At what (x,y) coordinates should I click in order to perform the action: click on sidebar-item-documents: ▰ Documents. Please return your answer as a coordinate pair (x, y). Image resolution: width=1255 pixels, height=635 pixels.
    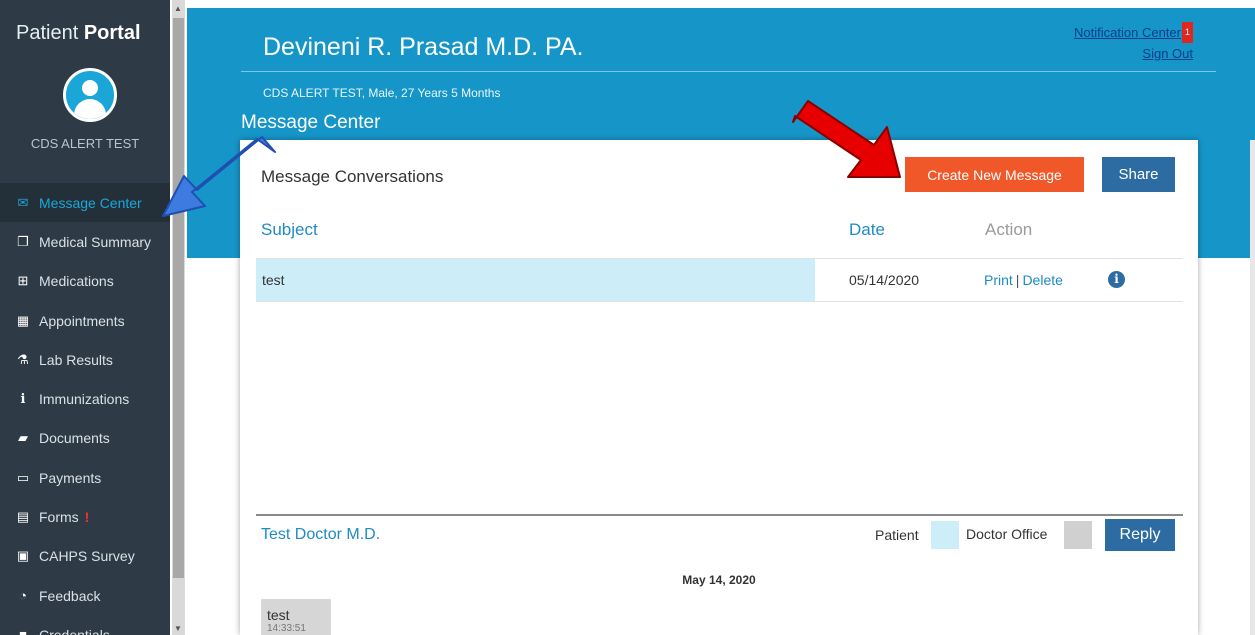
    Looking at the image, I should click on (85, 438).